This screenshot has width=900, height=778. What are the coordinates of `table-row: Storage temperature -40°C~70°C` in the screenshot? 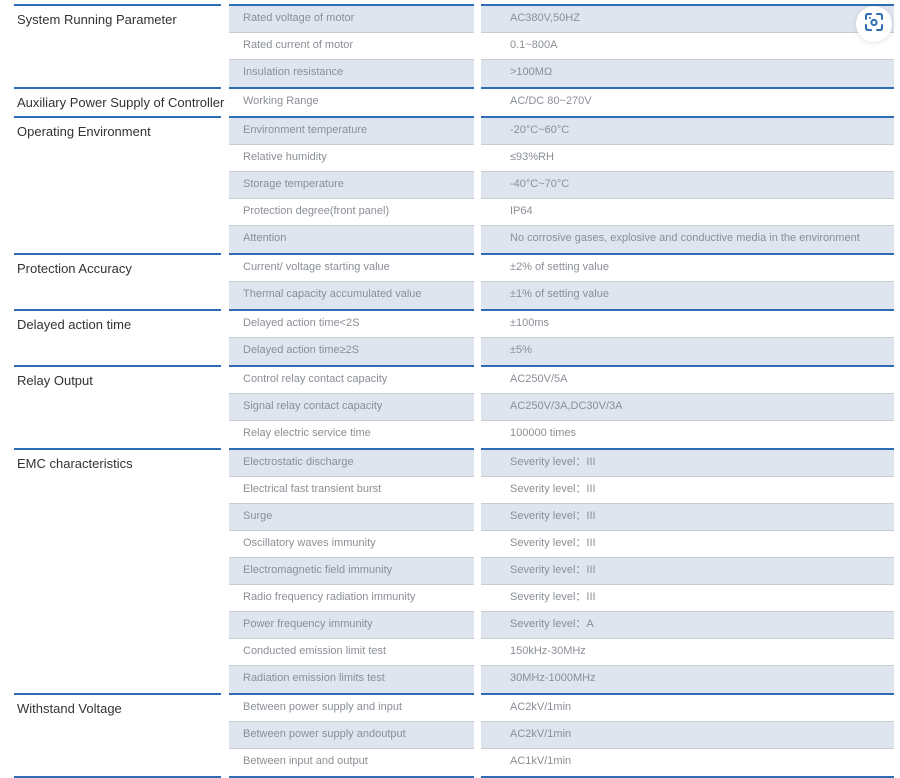 It's located at (561, 185).